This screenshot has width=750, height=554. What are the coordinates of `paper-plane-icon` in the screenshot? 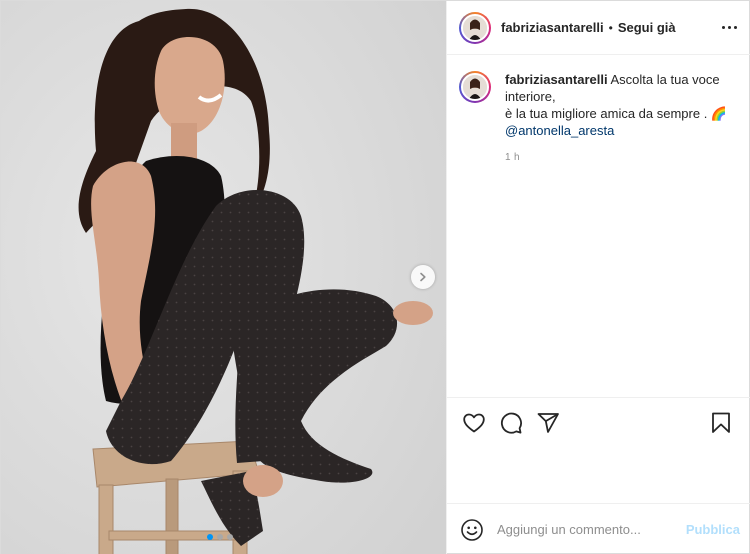 It's located at (548, 423).